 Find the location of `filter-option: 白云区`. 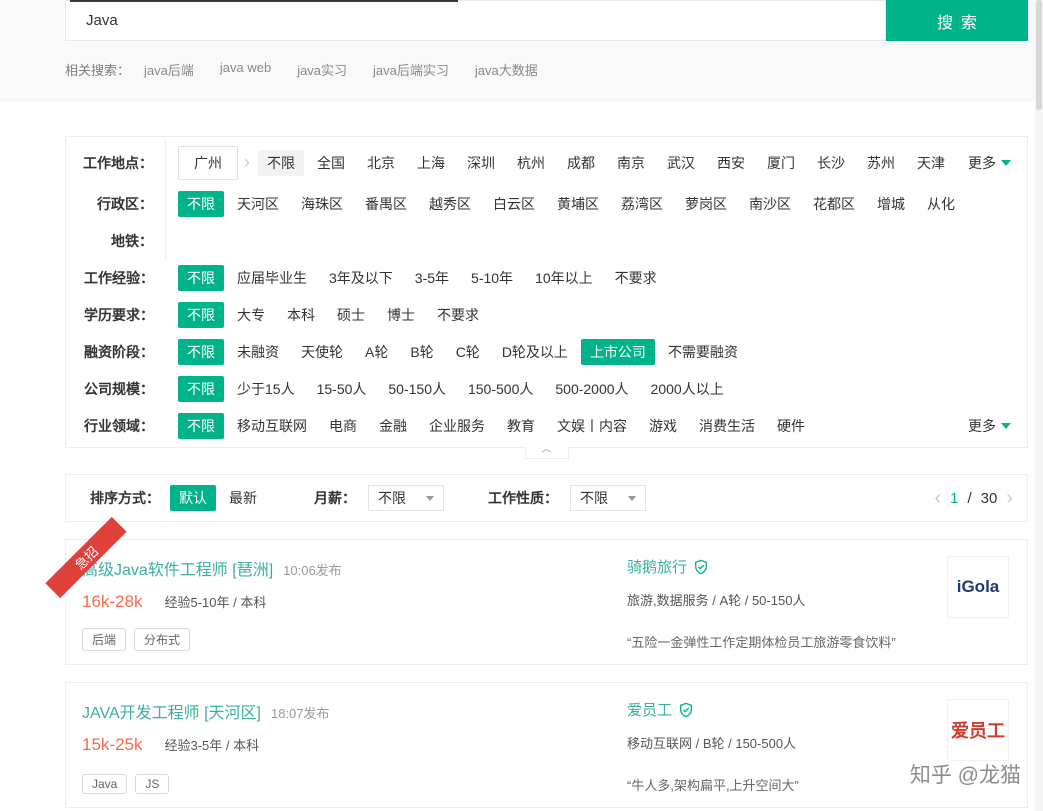

filter-option: 白云区 is located at coordinates (514, 204).